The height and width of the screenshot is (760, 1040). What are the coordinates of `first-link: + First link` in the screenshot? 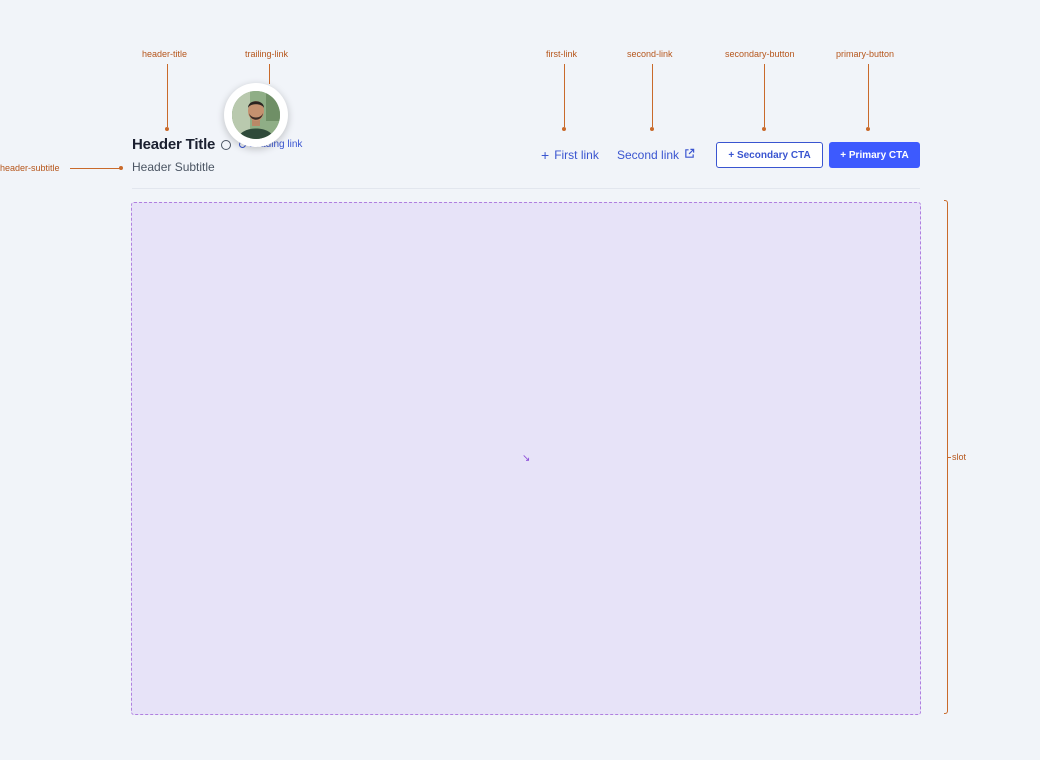 It's located at (570, 155).